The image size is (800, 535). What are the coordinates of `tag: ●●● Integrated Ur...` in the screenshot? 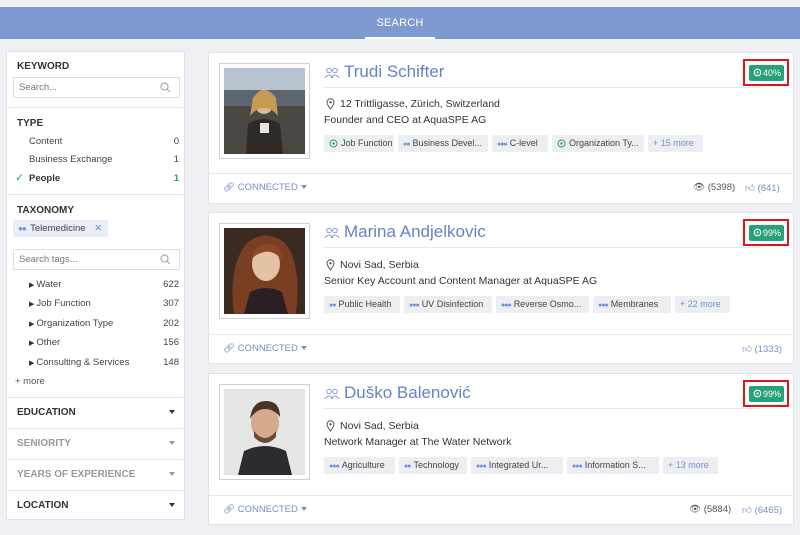 It's located at (517, 465).